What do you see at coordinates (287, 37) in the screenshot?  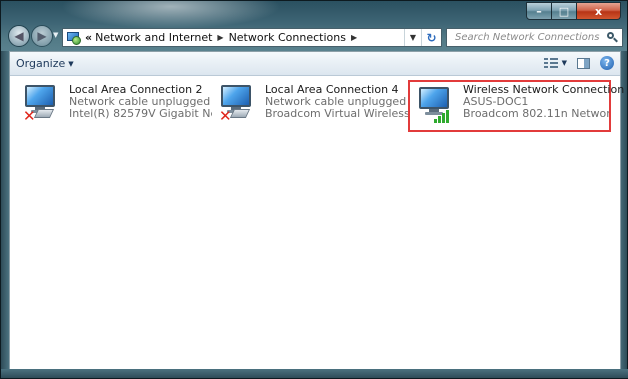 I see `breadcrumb-network-connections: Network Connections` at bounding box center [287, 37].